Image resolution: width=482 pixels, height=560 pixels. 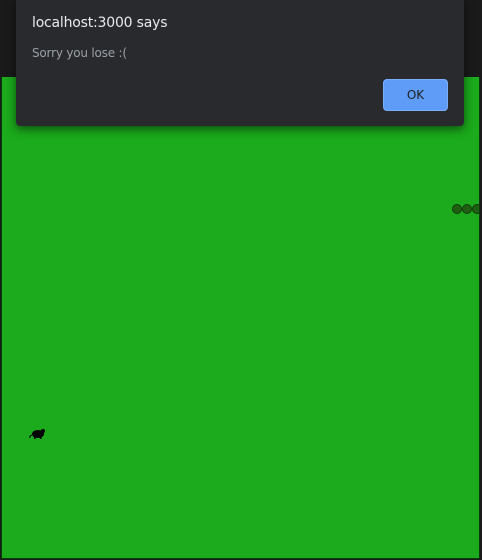 What do you see at coordinates (37, 434) in the screenshot?
I see `mouse-icon` at bounding box center [37, 434].